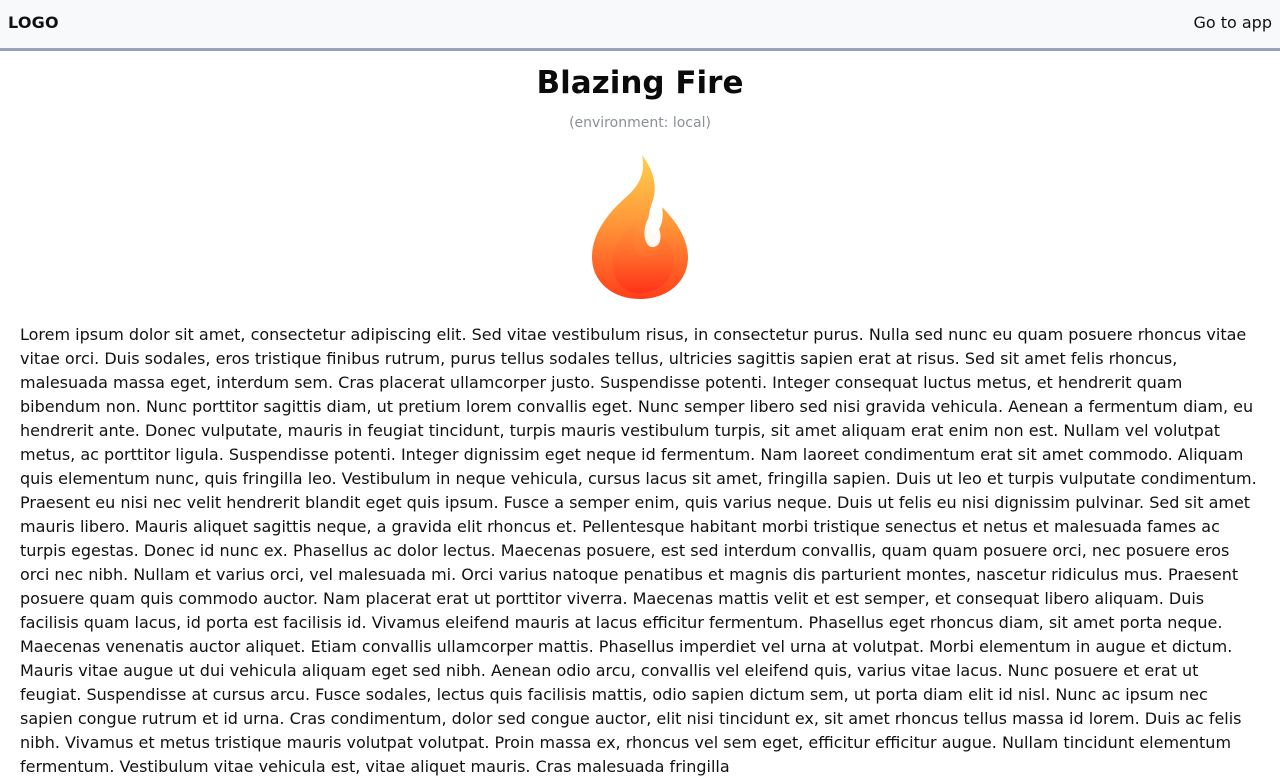 The image size is (1280, 779). Describe the element at coordinates (1232, 22) in the screenshot. I see `go-to-app-link: Go to app` at that location.